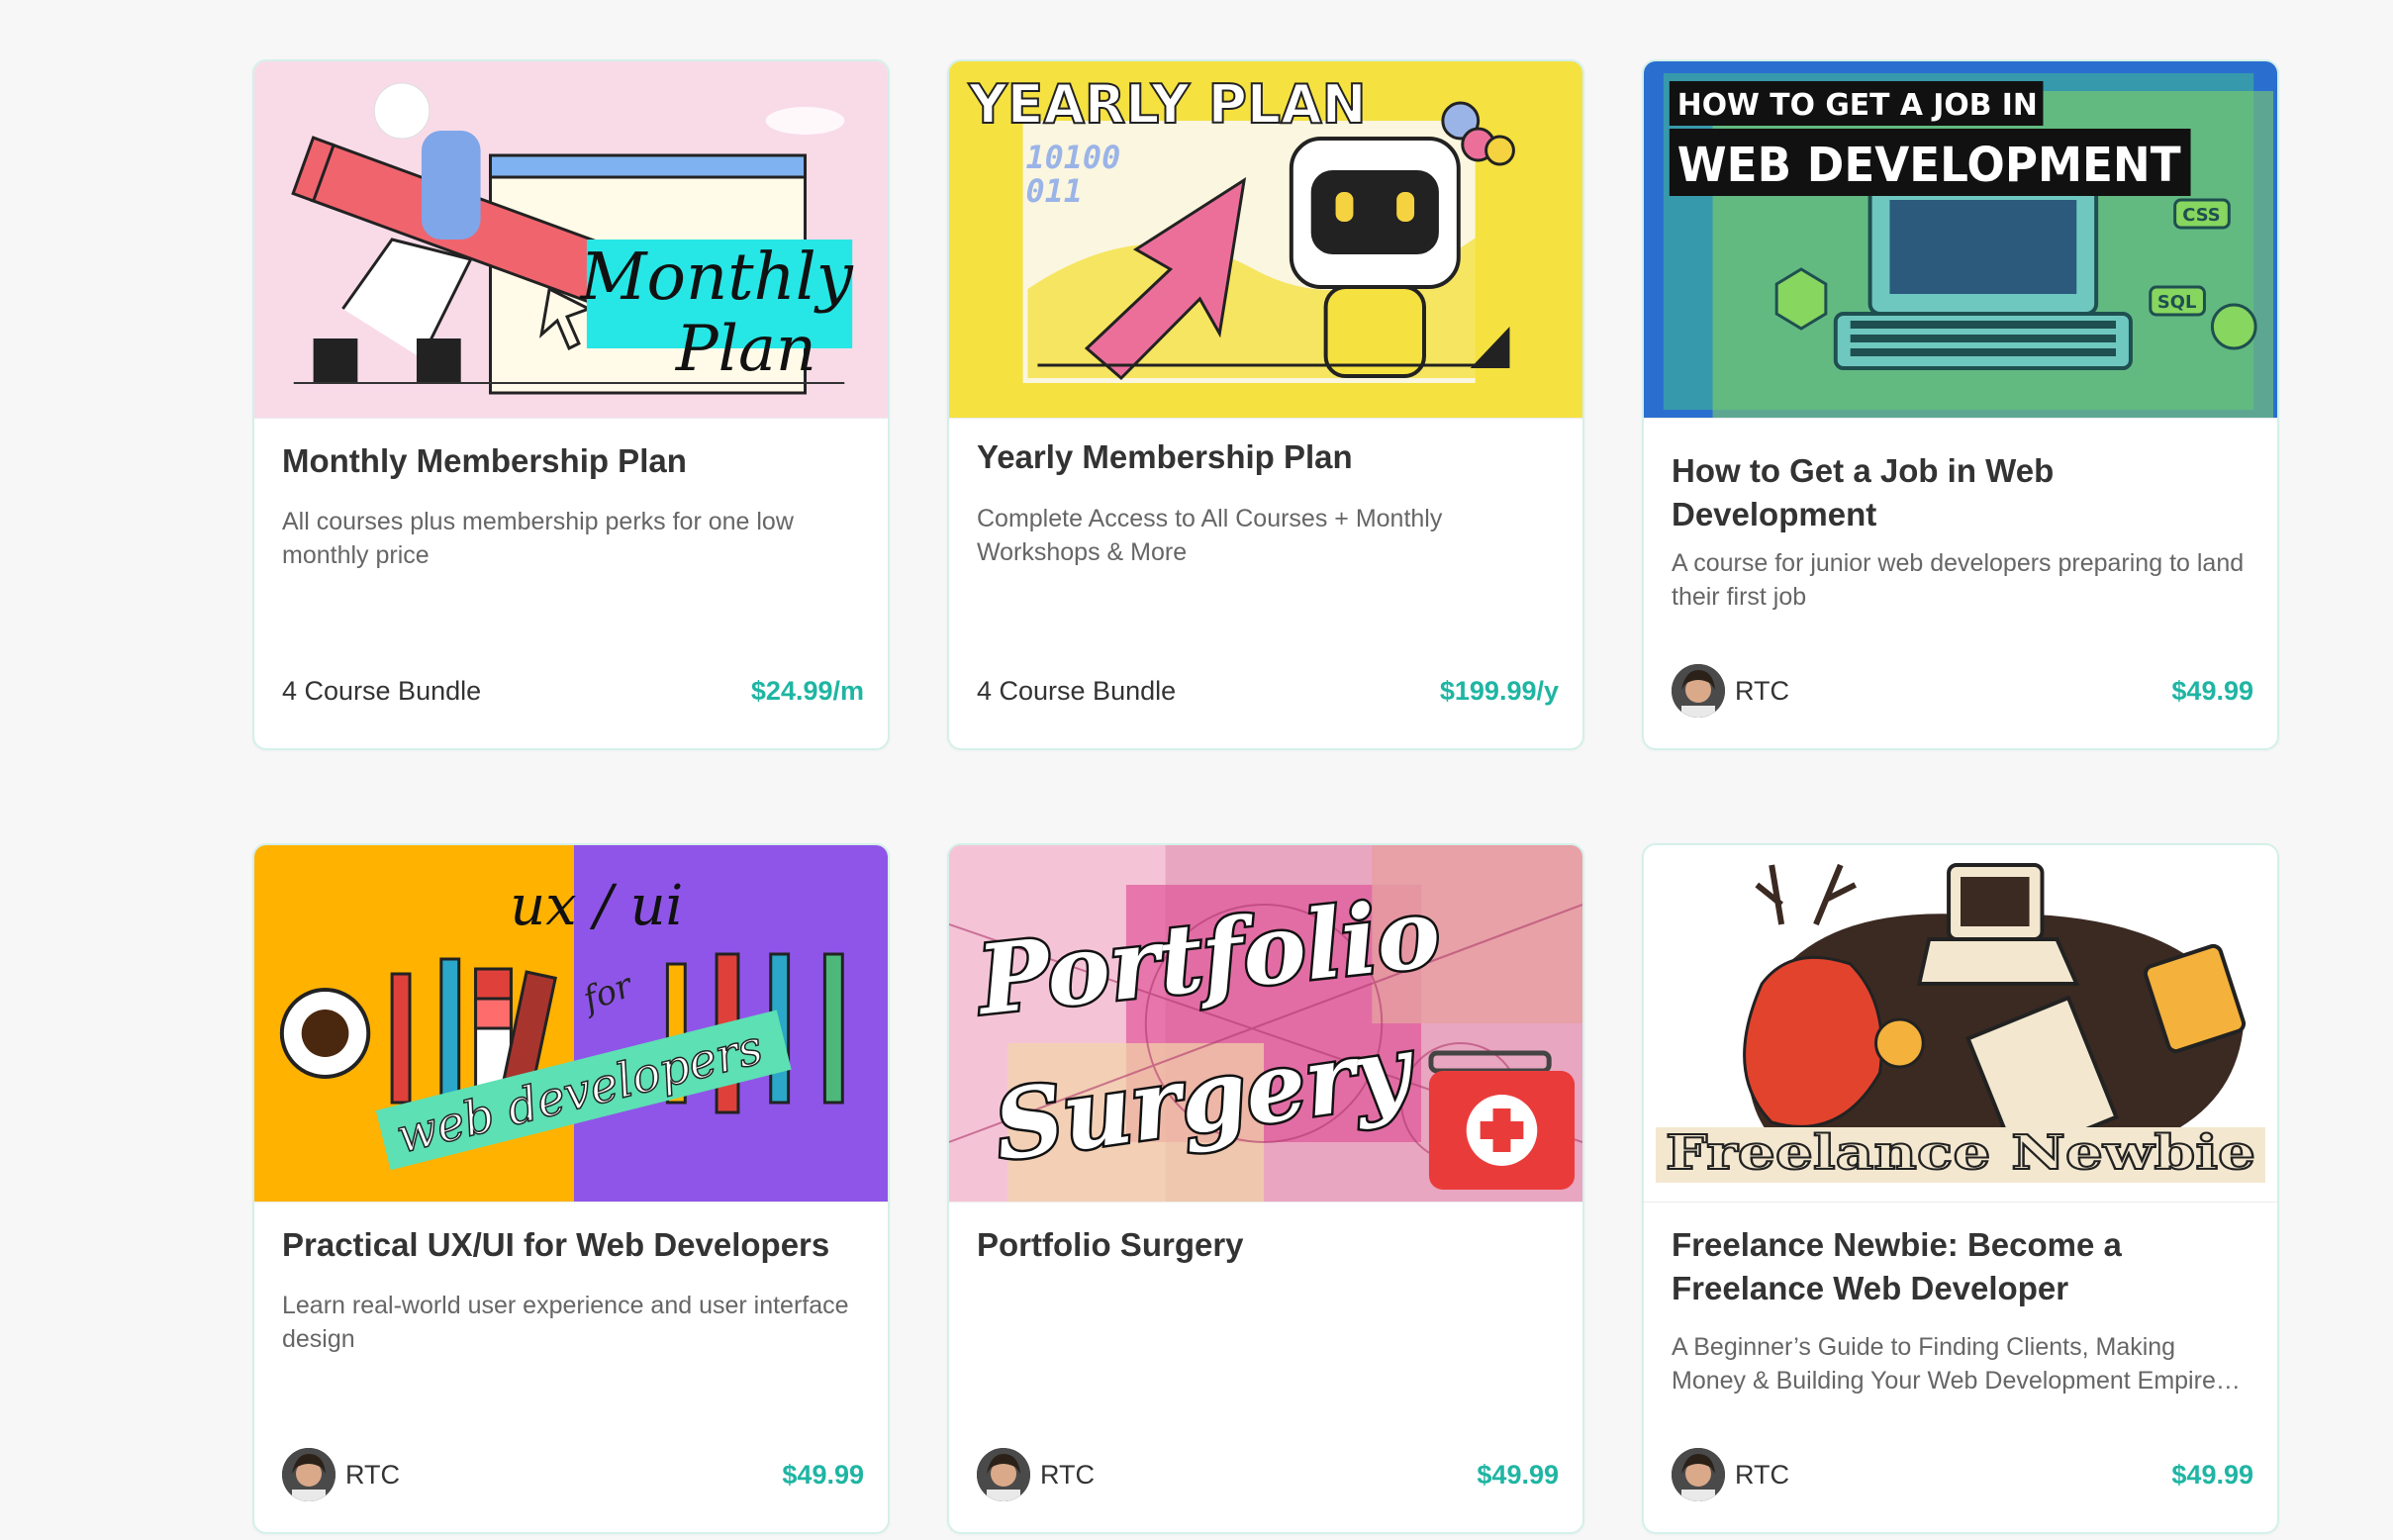 The height and width of the screenshot is (1540, 2393). What do you see at coordinates (745, 349) in the screenshot?
I see `thumb-text-plan: Plan` at bounding box center [745, 349].